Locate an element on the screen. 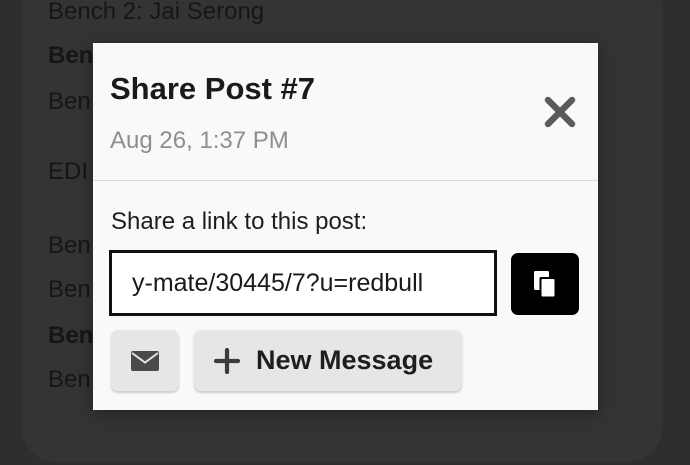 The height and width of the screenshot is (465, 690). background-line: Bench 2: Jai Serong is located at coordinates (156, 12).